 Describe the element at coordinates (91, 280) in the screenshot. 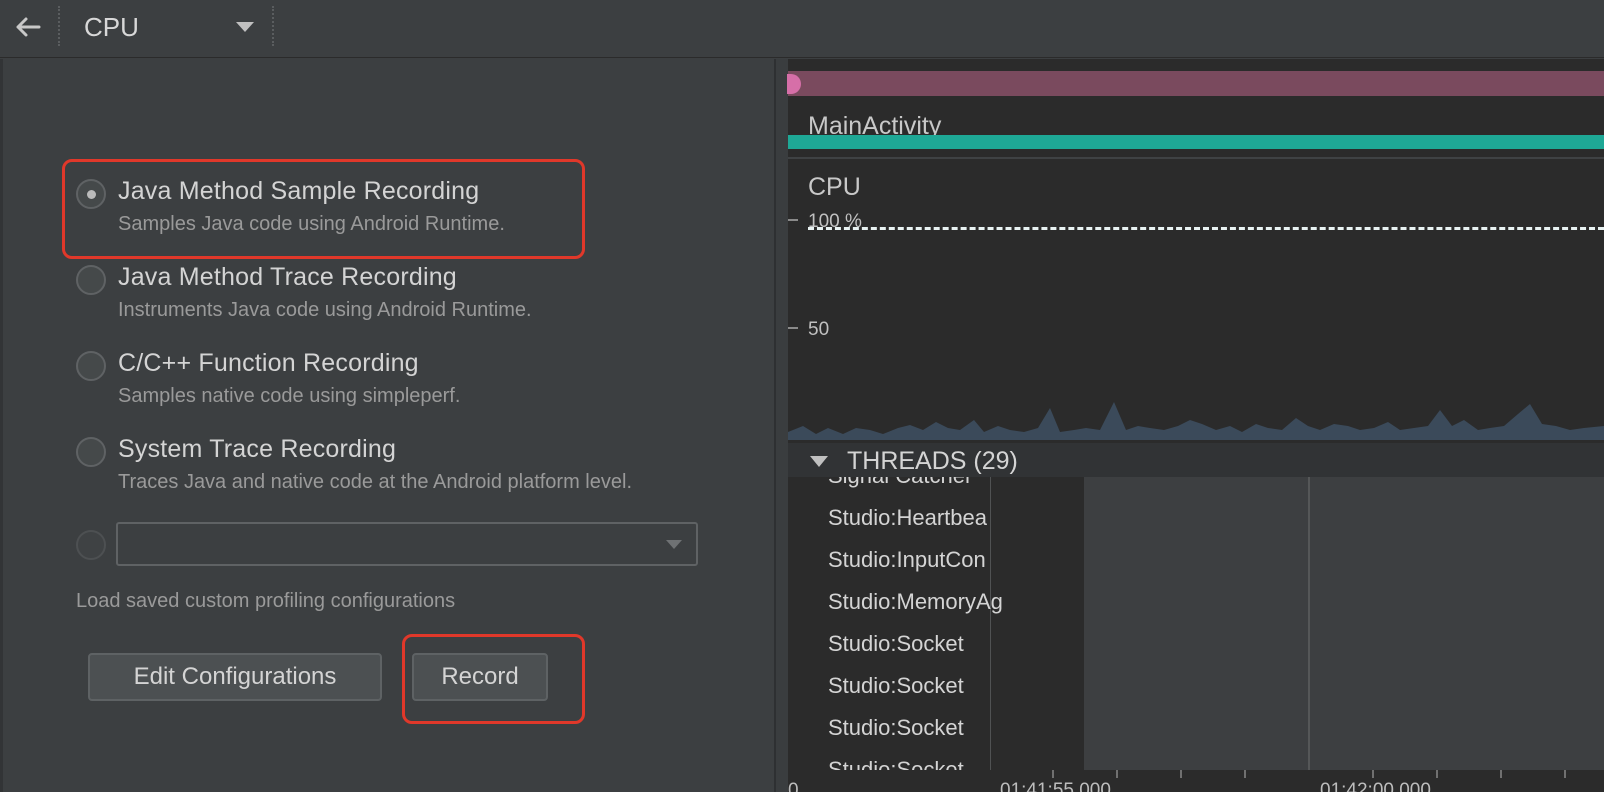

I see `radio-java-trace` at that location.